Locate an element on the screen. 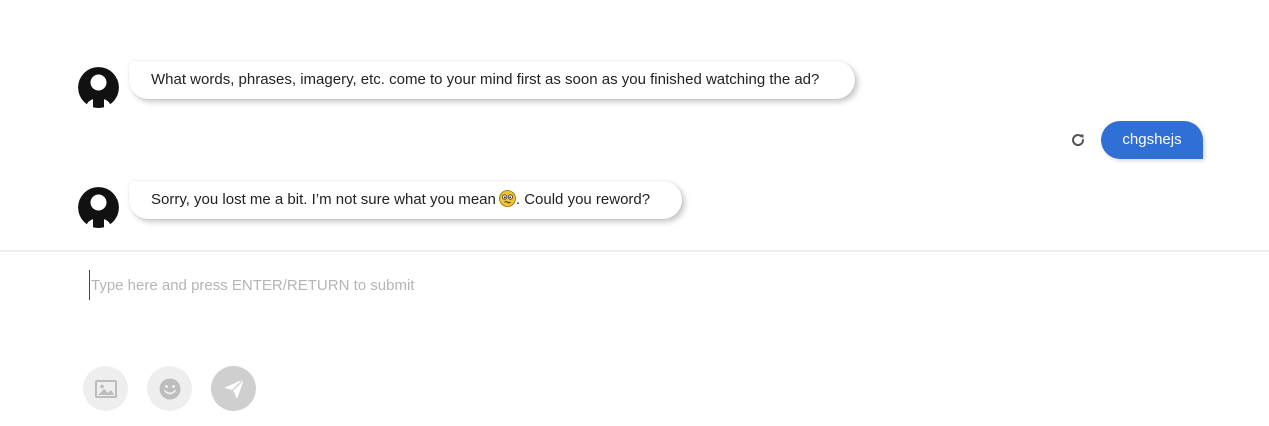 The width and height of the screenshot is (1269, 426). emoji-picker-button is located at coordinates (169, 388).